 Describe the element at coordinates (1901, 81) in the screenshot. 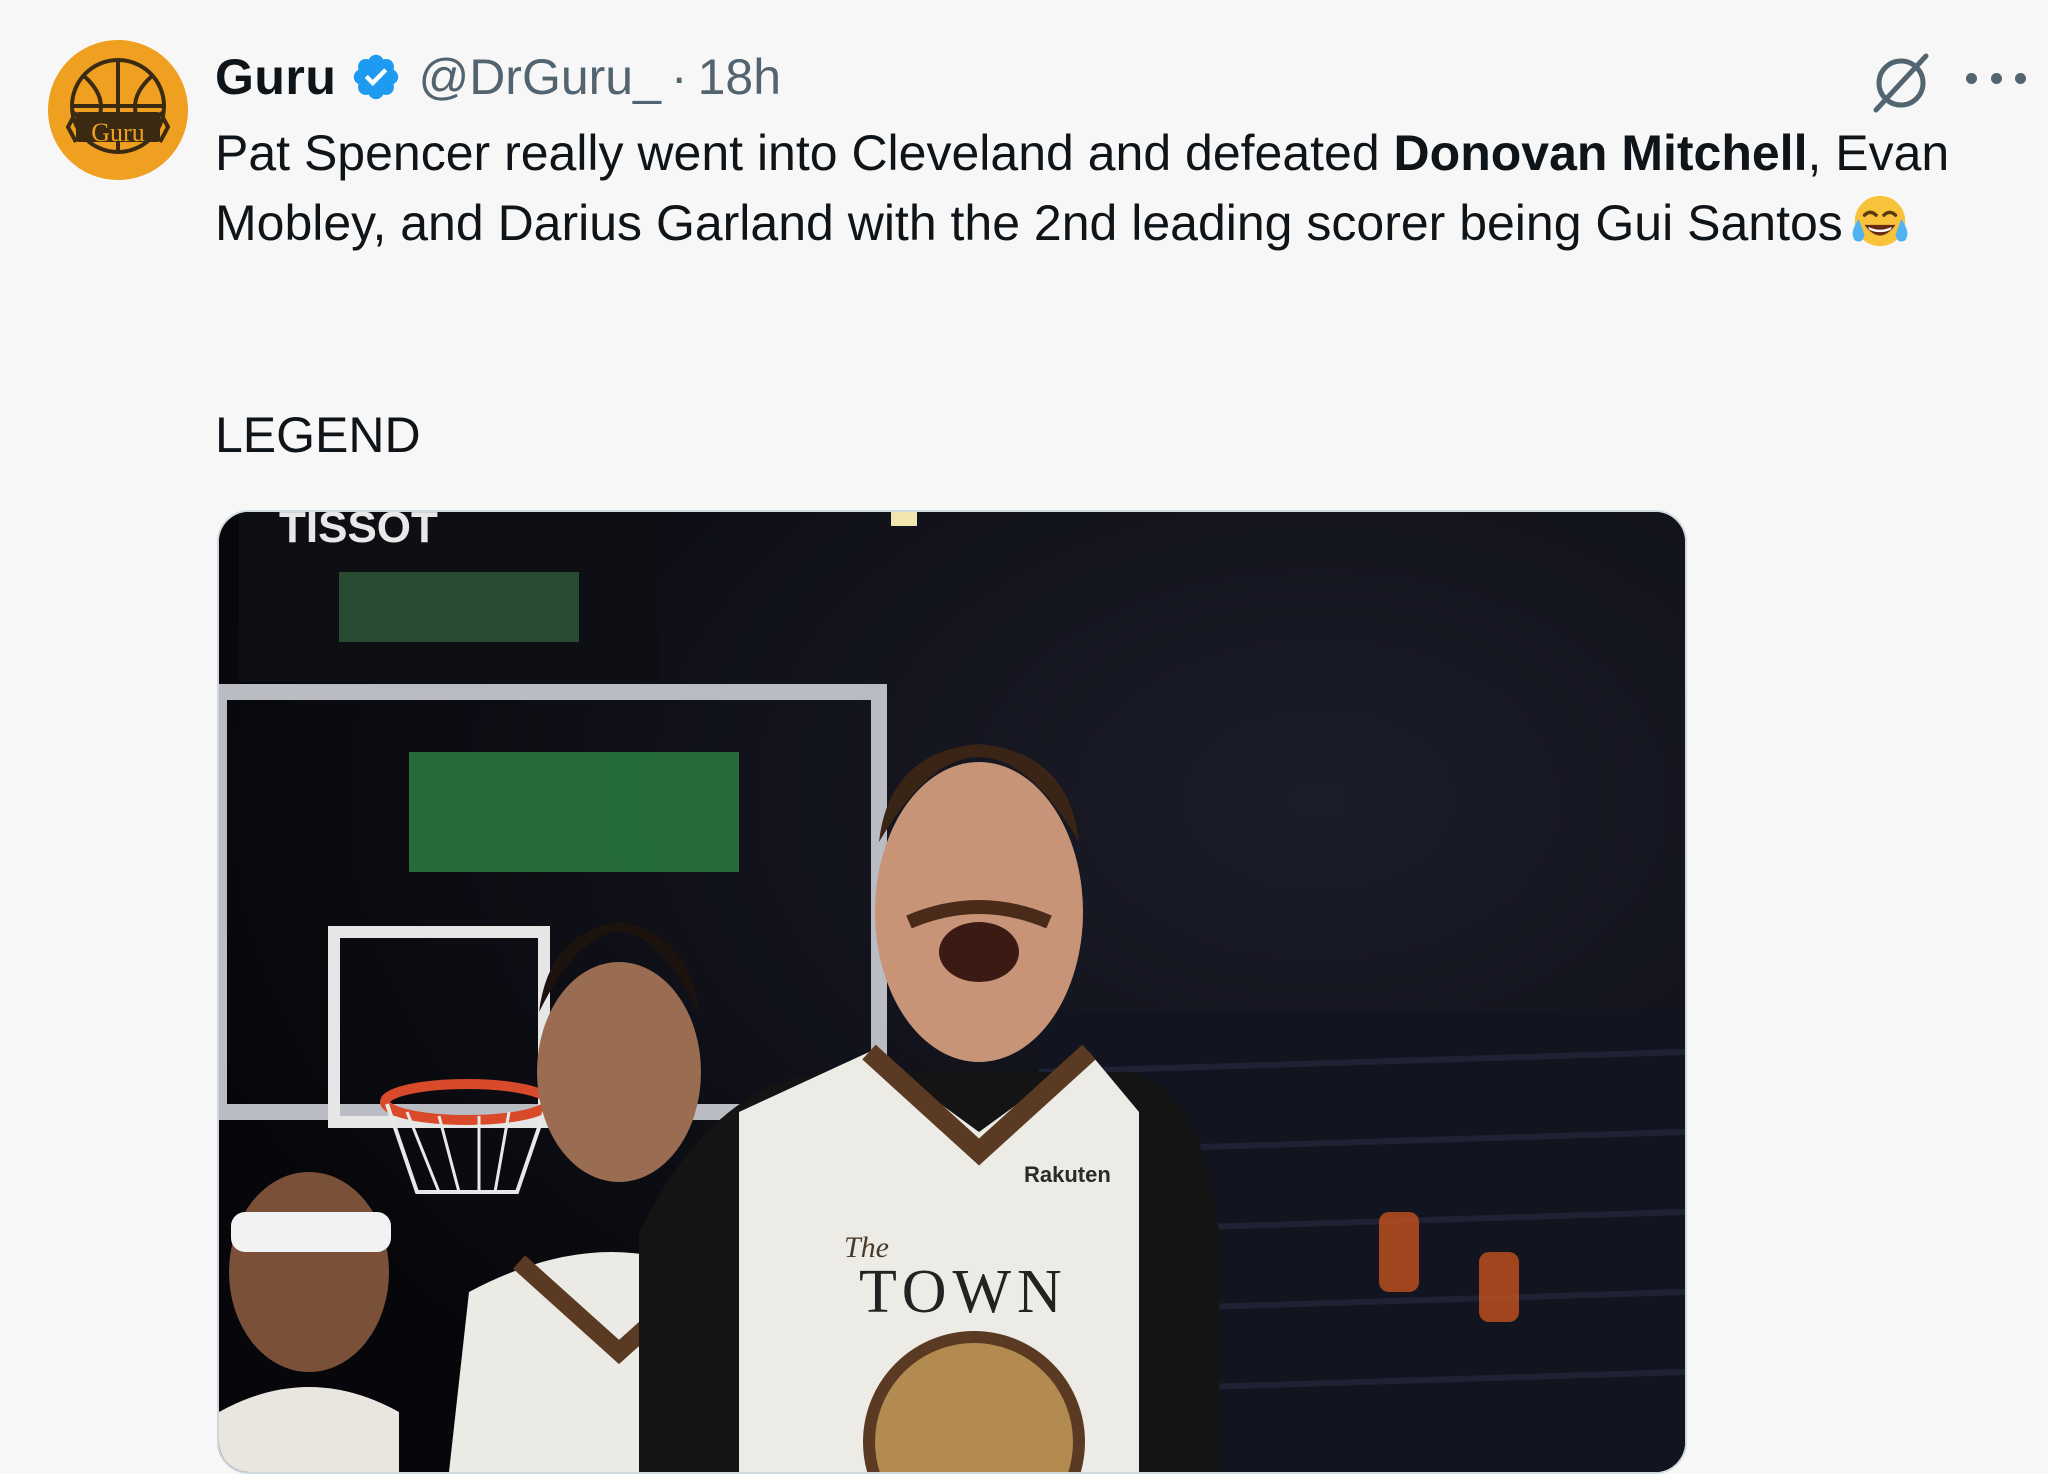

I see `grok-icon` at that location.